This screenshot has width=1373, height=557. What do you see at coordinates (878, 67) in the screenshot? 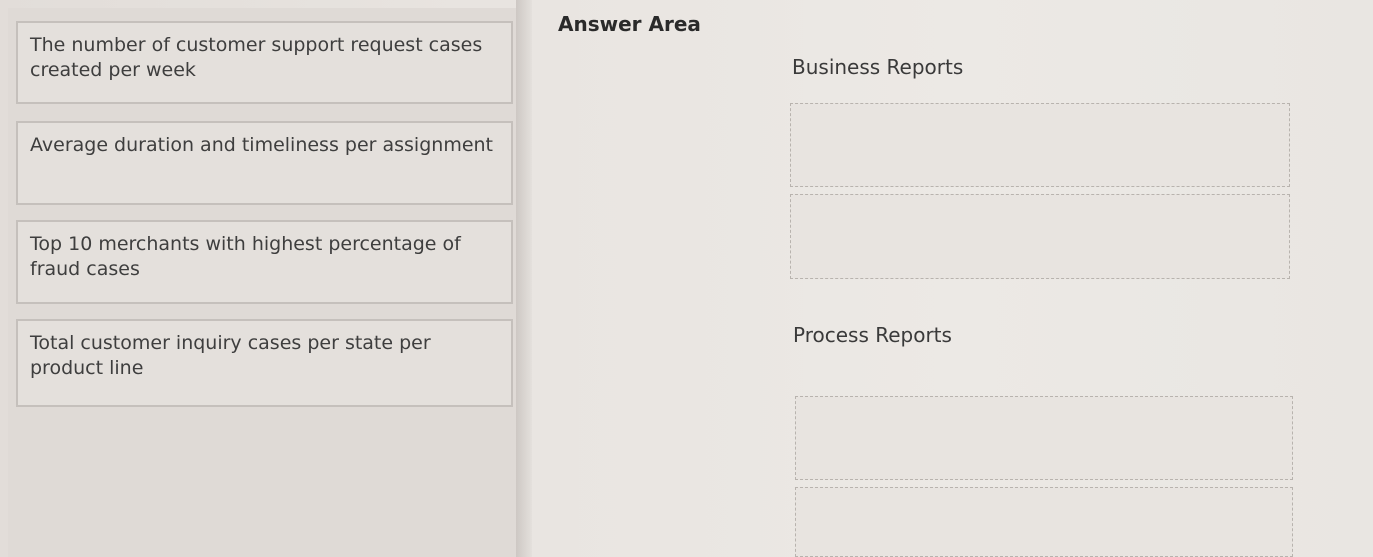
I see `business-reports-title: Business Reports` at bounding box center [878, 67].